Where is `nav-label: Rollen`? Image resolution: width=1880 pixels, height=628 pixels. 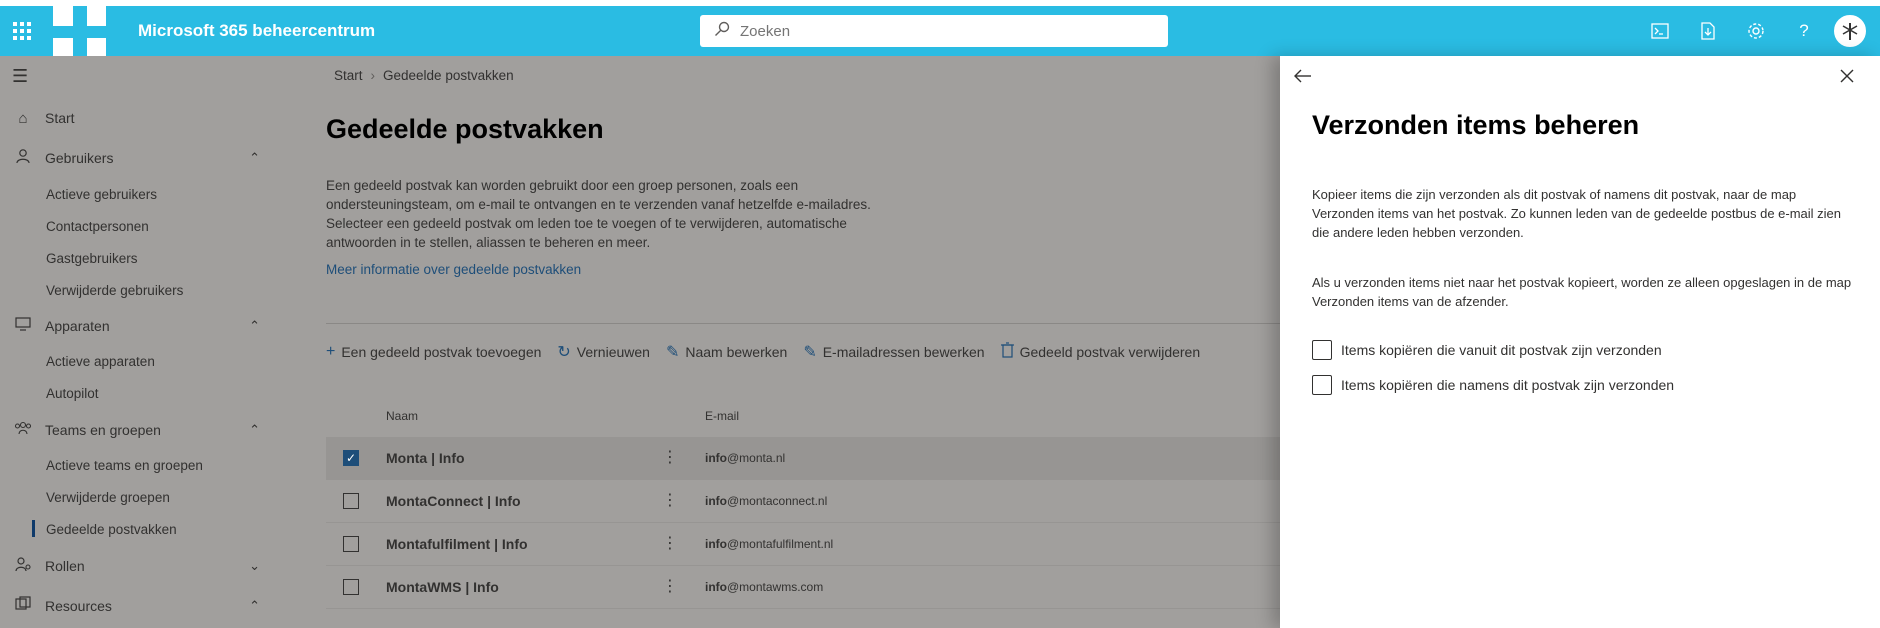
nav-label: Rollen is located at coordinates (65, 566).